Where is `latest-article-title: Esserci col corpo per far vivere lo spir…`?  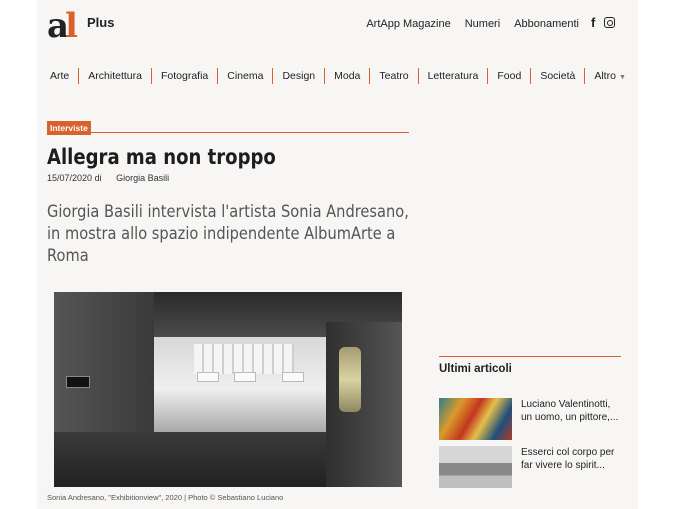 latest-article-title: Esserci col corpo per far vivere lo spir… is located at coordinates (571, 459).